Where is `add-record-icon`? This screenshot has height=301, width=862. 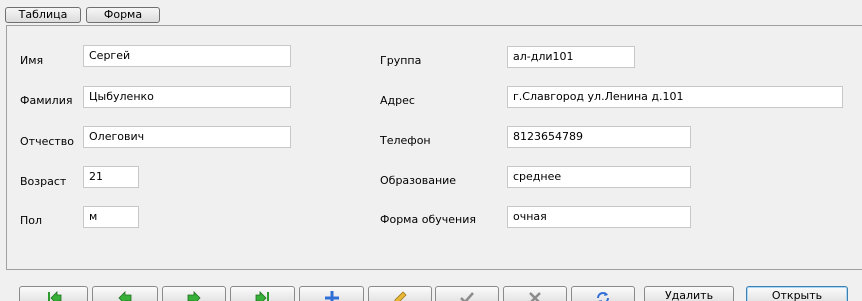
add-record-icon is located at coordinates (331, 296).